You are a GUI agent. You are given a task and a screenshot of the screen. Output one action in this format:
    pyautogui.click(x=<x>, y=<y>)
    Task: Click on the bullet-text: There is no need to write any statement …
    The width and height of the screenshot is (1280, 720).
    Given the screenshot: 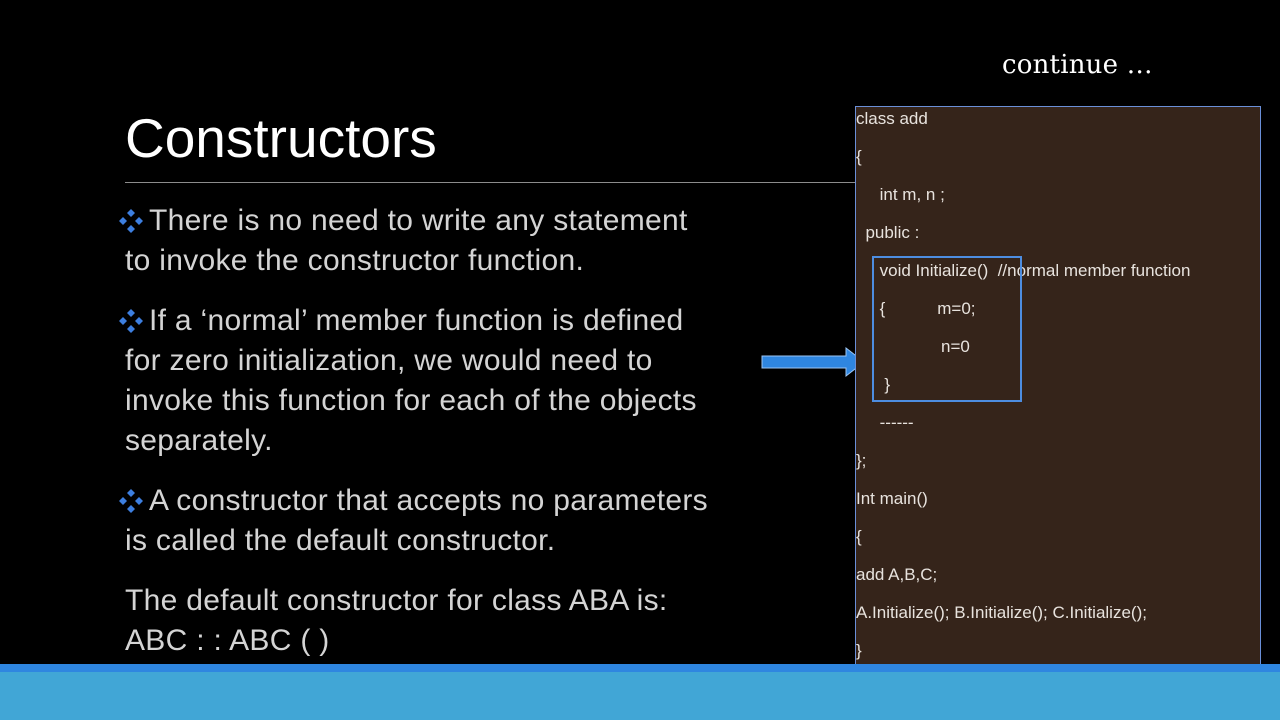 What is the action you would take?
    pyautogui.click(x=465, y=241)
    